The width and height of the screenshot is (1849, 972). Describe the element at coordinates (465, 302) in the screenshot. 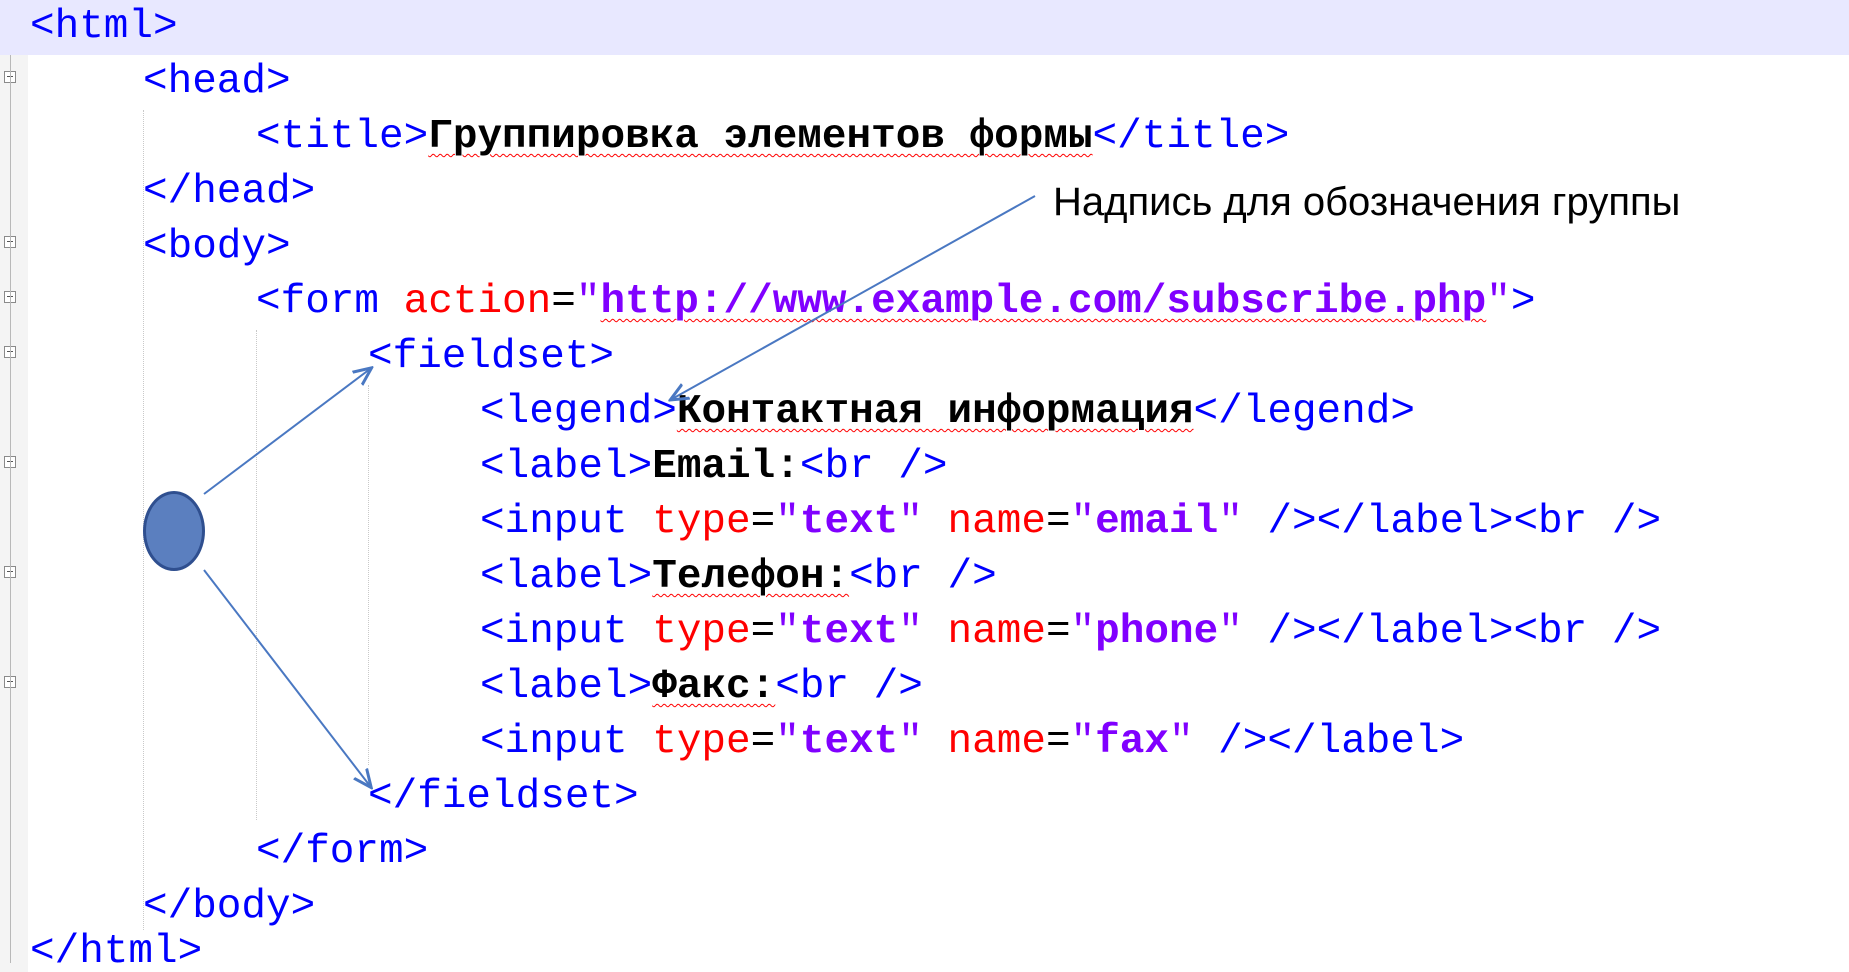

I see `code-token: action` at that location.